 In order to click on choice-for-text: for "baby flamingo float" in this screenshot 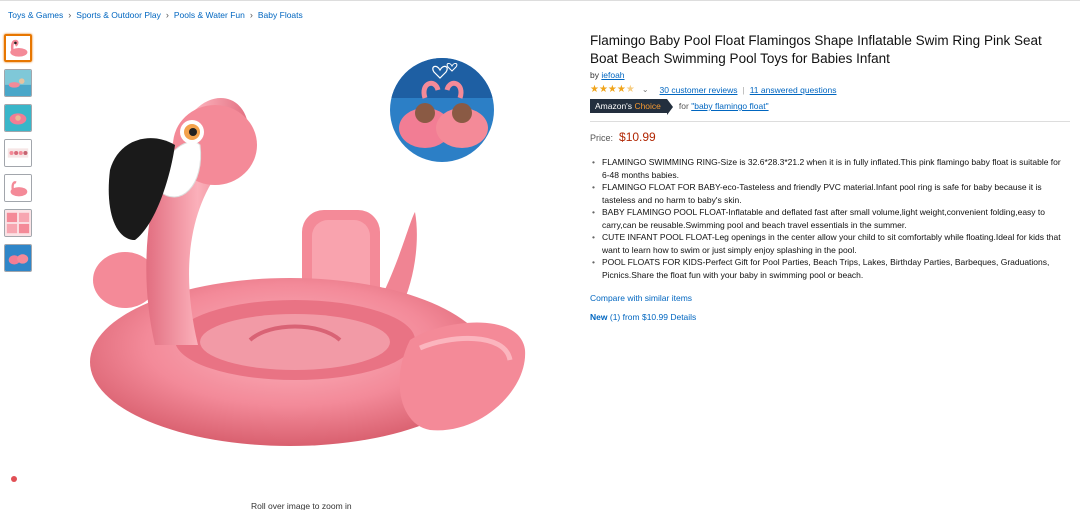, I will do `click(723, 106)`.